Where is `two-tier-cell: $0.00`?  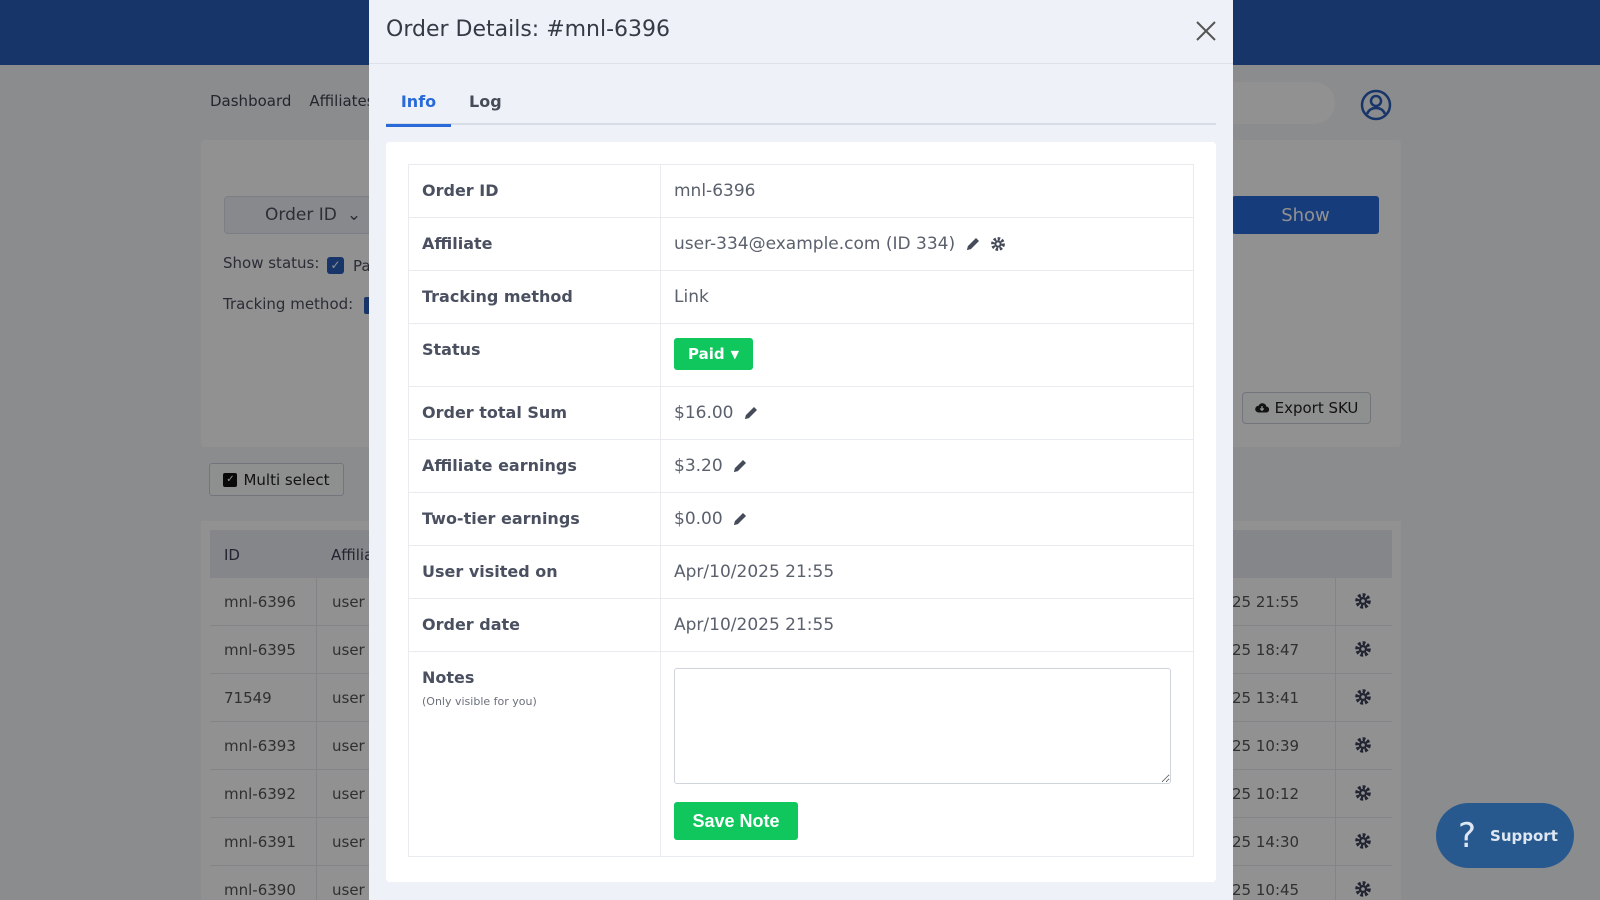 two-tier-cell: $0.00 is located at coordinates (927, 519).